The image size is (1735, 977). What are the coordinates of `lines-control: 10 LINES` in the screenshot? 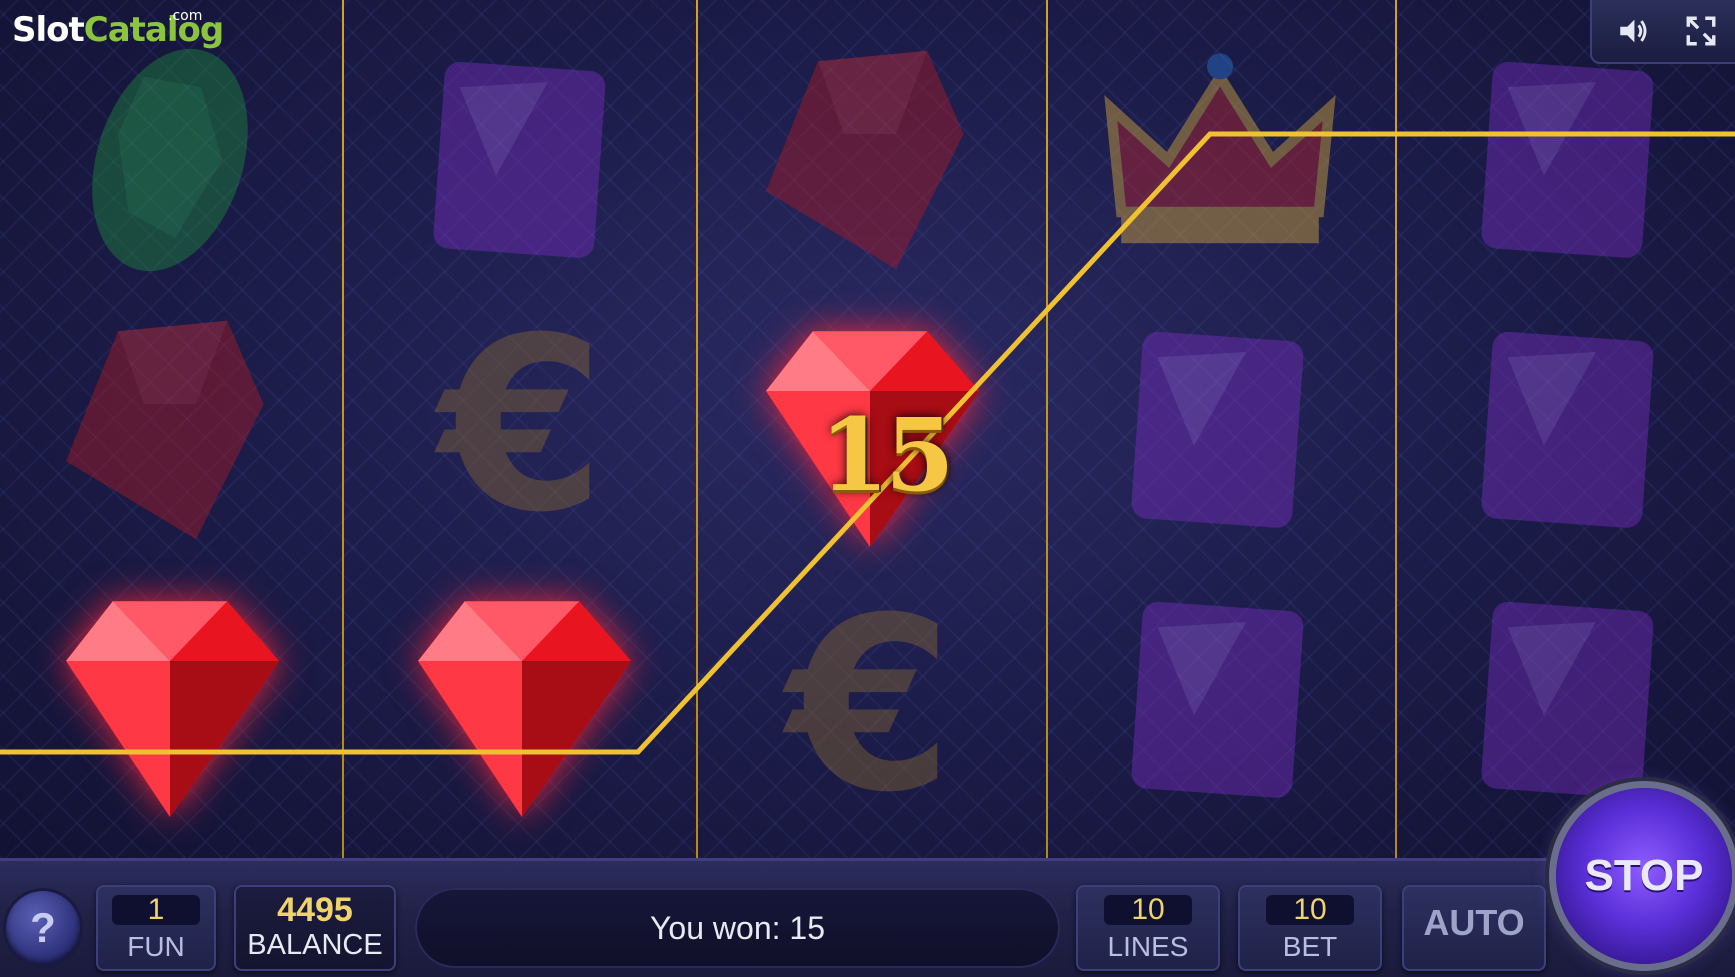 It's located at (1148, 928).